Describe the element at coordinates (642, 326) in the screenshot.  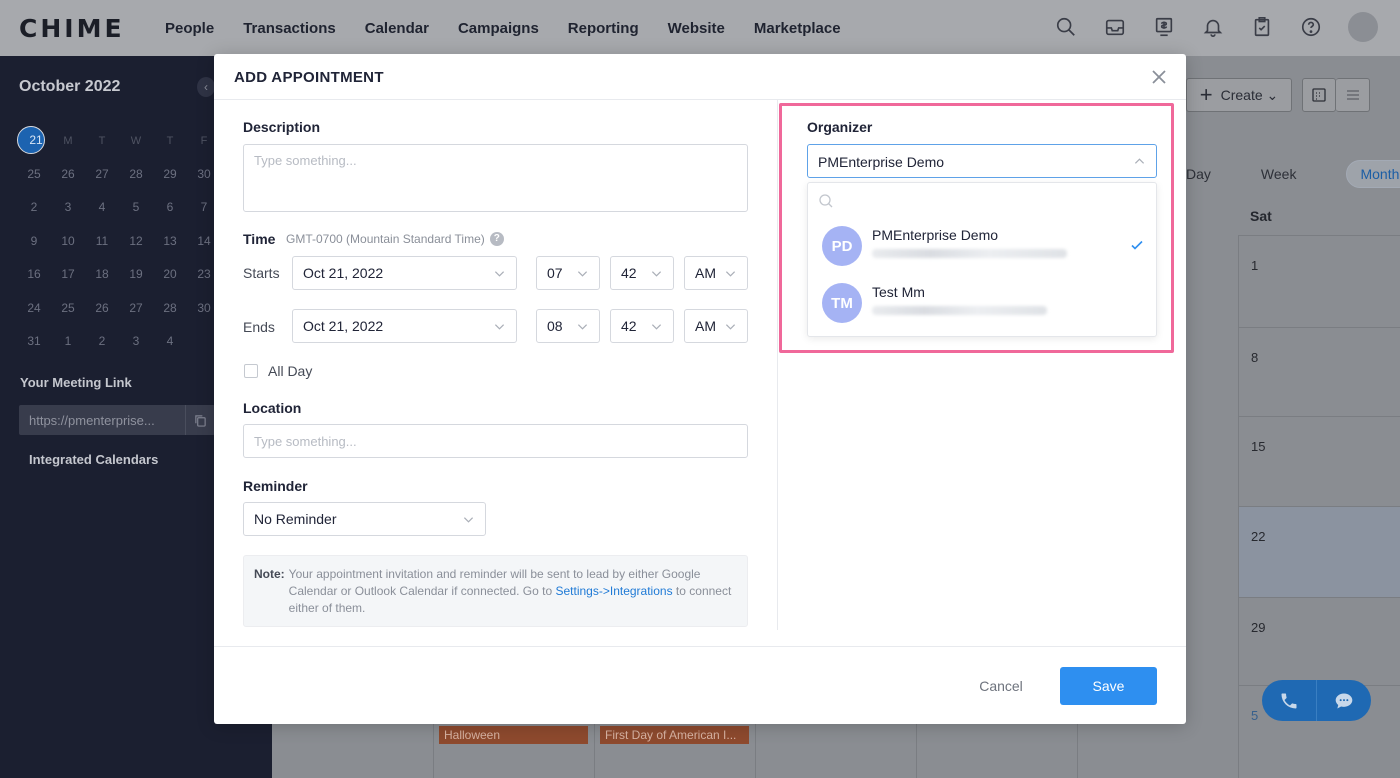
I see `end-minute-select: 42` at that location.